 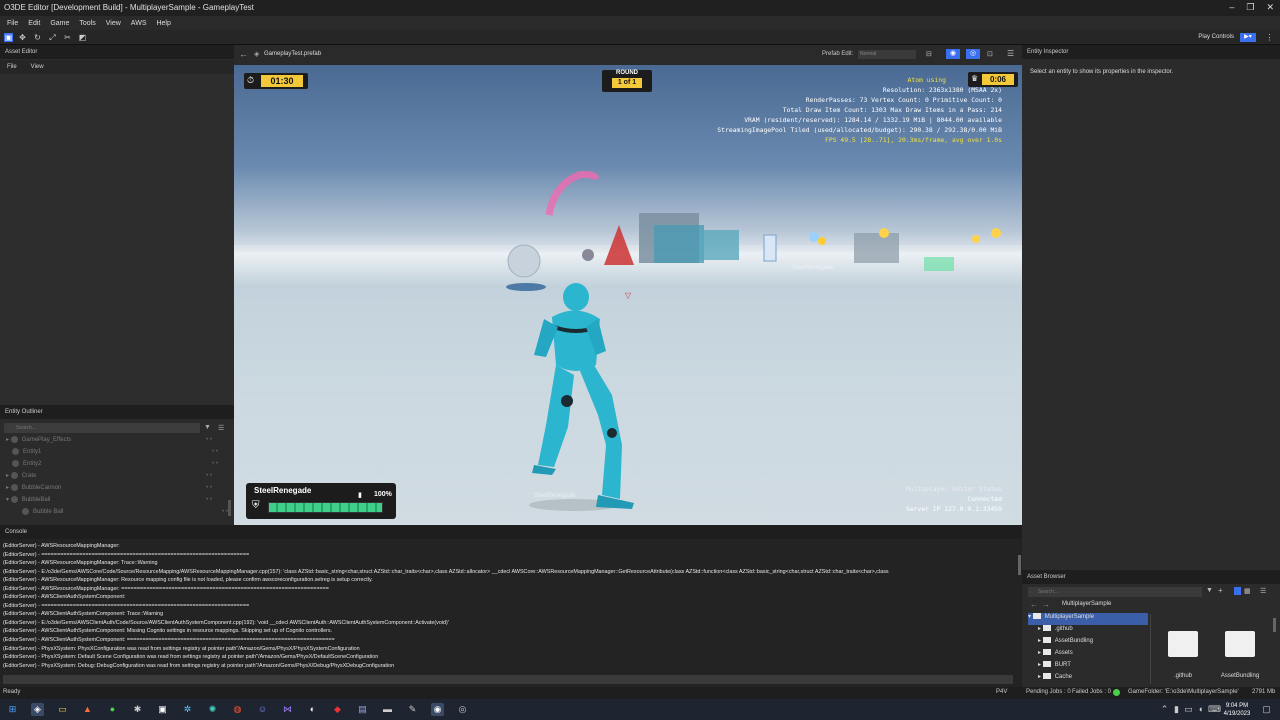 What do you see at coordinates (37, 709) in the screenshot?
I see `o3de-editor-taskbar-icon: ◈` at bounding box center [37, 709].